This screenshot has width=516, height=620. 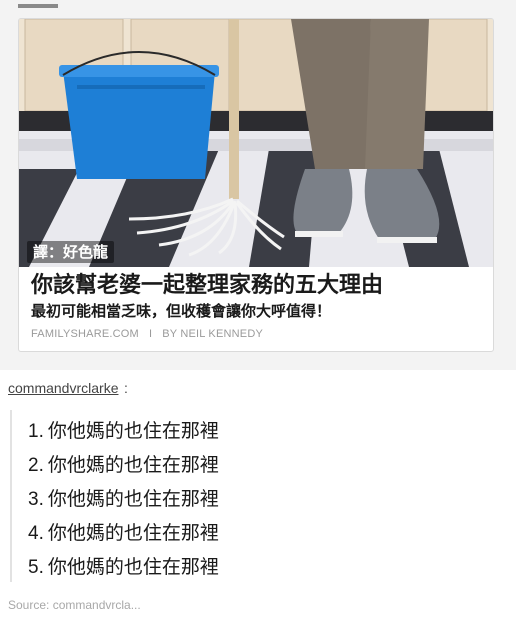 What do you see at coordinates (181, 311) in the screenshot?
I see `article-subtitle: 最初可能相當乏味，但收穫會讓你大呼值得！` at bounding box center [181, 311].